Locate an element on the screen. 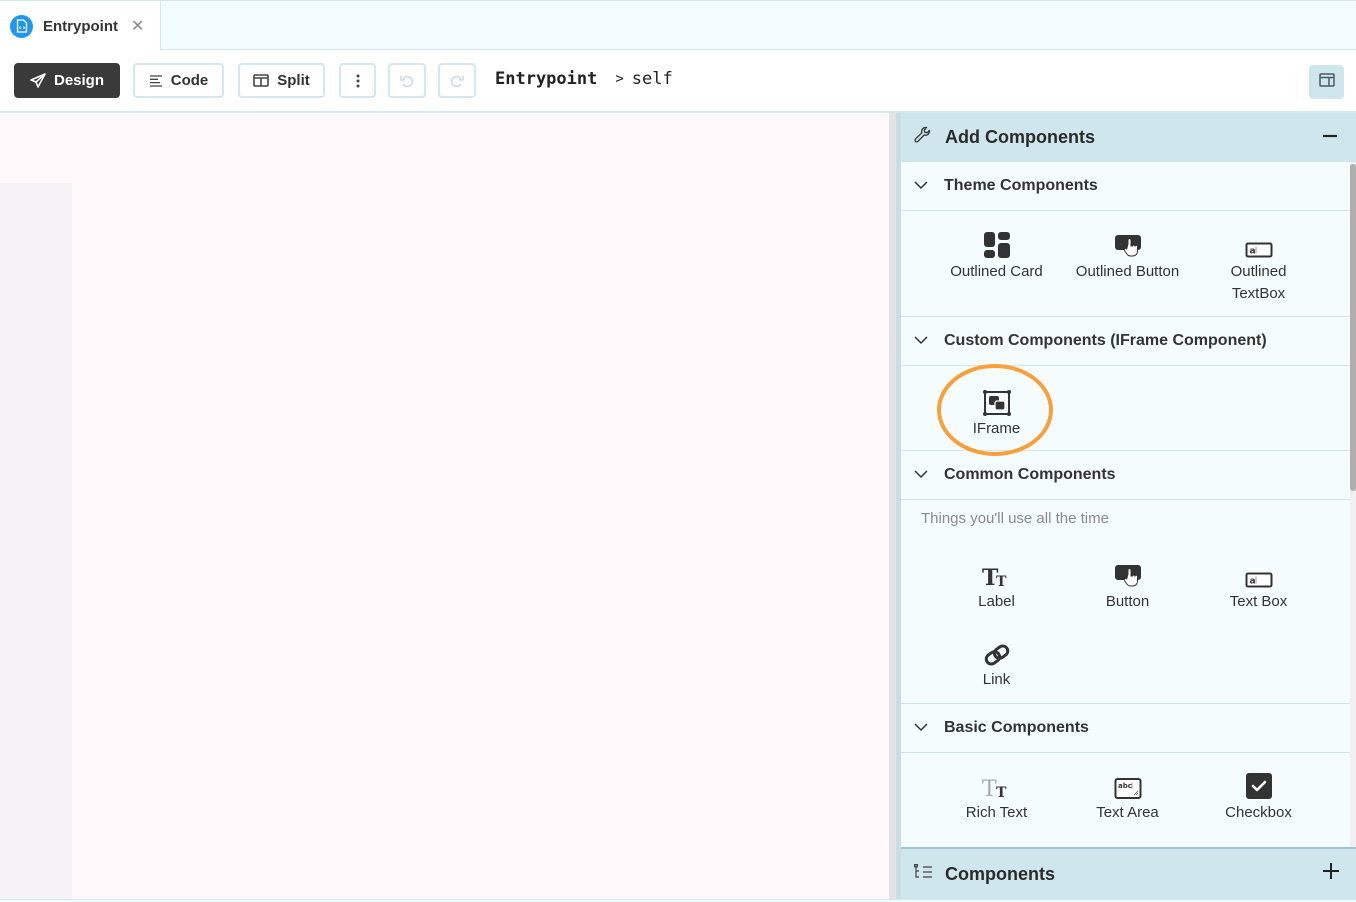 The height and width of the screenshot is (902, 1356). component-label: Button is located at coordinates (1127, 601).